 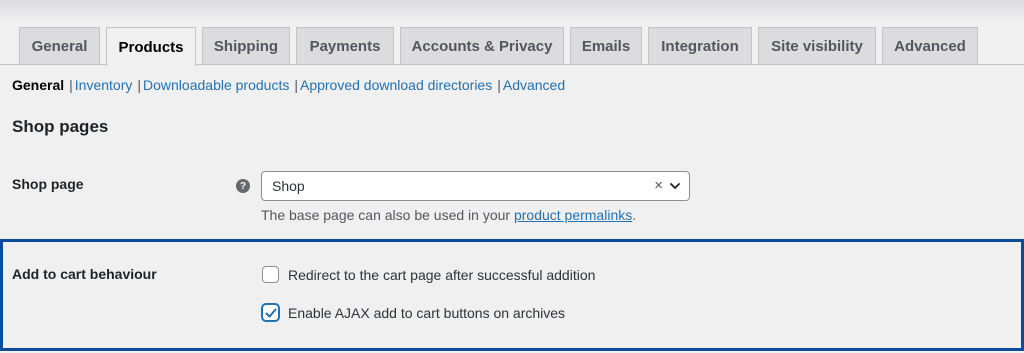 I want to click on tab-site-visibility: Site visibility, so click(x=817, y=46).